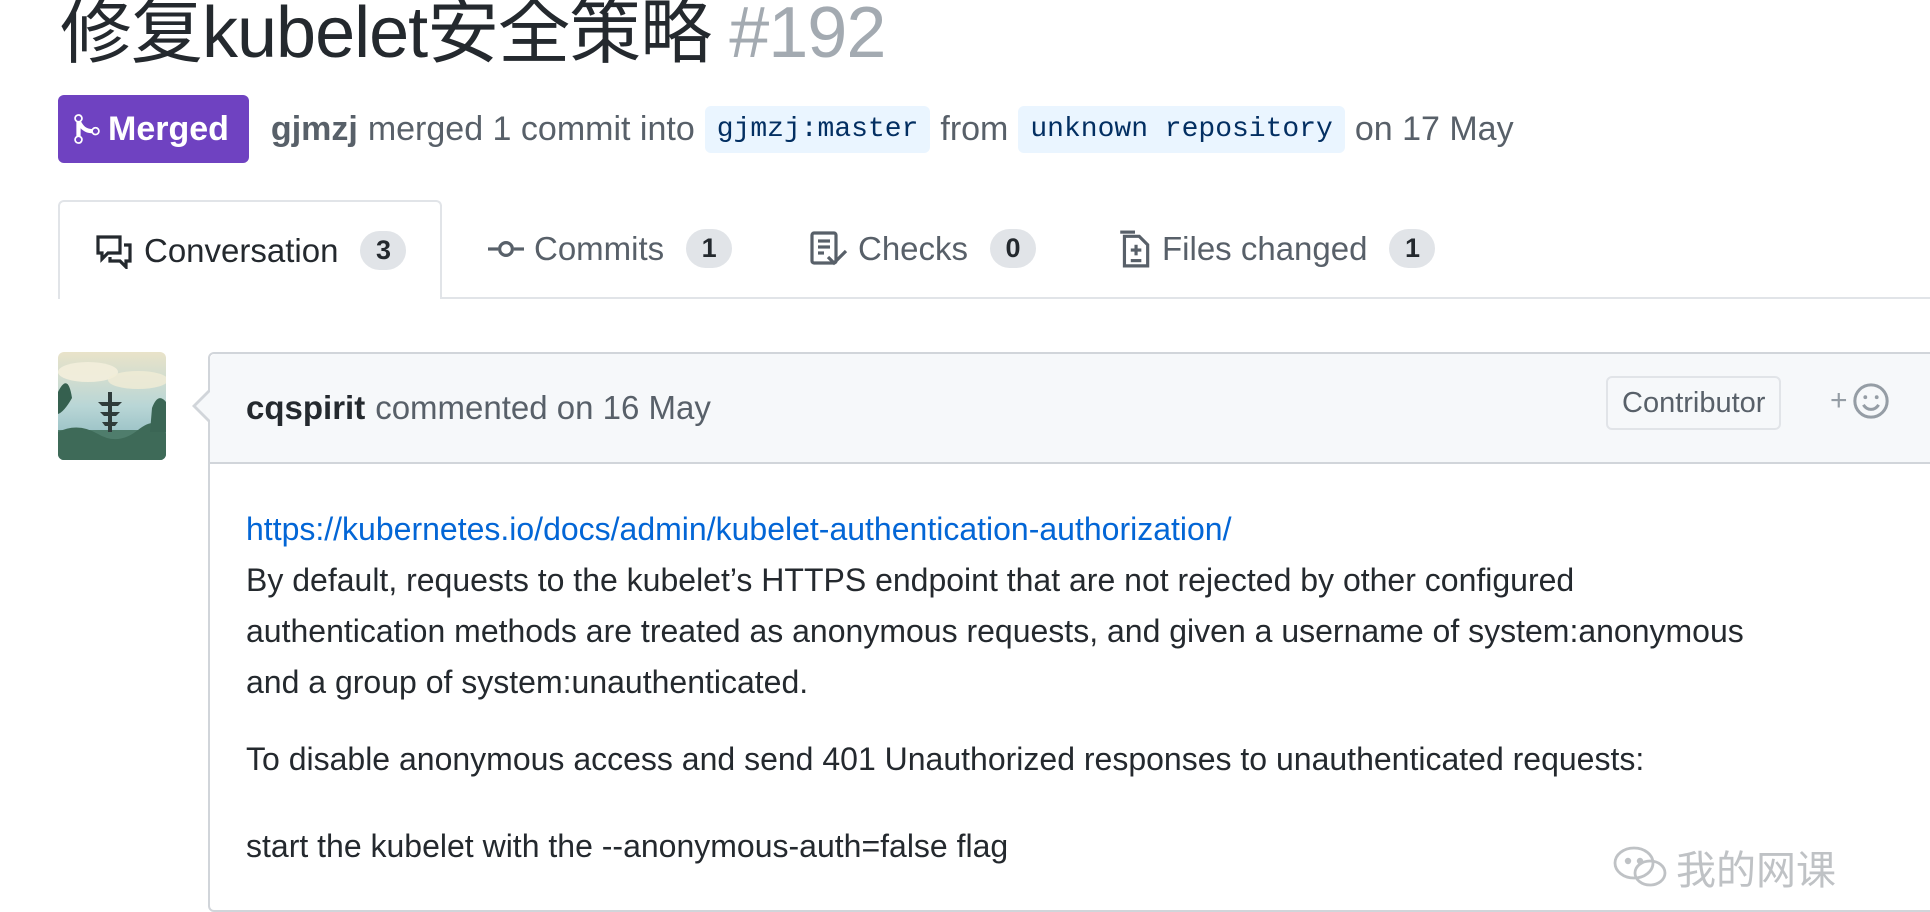  I want to click on tab-checks-label: Checks, so click(913, 248).